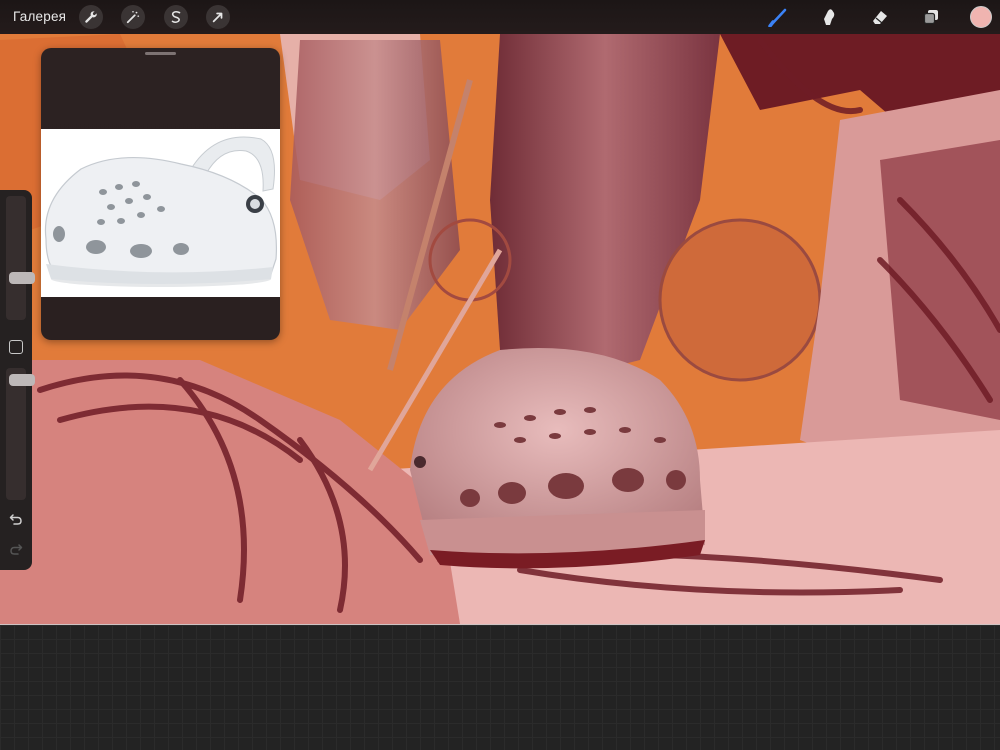 The width and height of the screenshot is (1000, 750). What do you see at coordinates (160, 53) in the screenshot?
I see `grab-handle-icon` at bounding box center [160, 53].